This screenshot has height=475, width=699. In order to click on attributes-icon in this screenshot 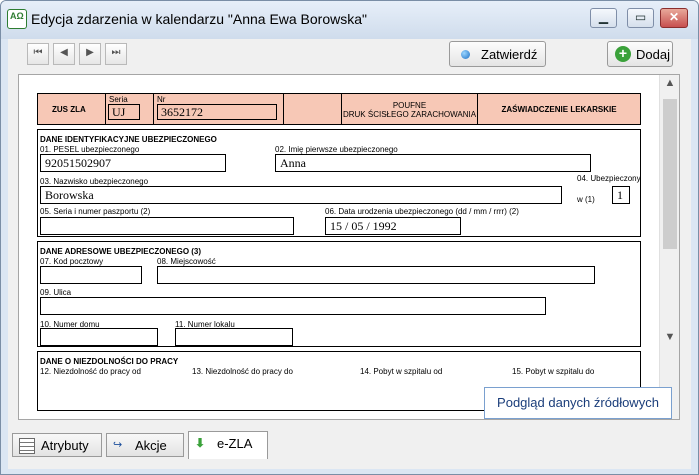, I will do `click(27, 446)`.